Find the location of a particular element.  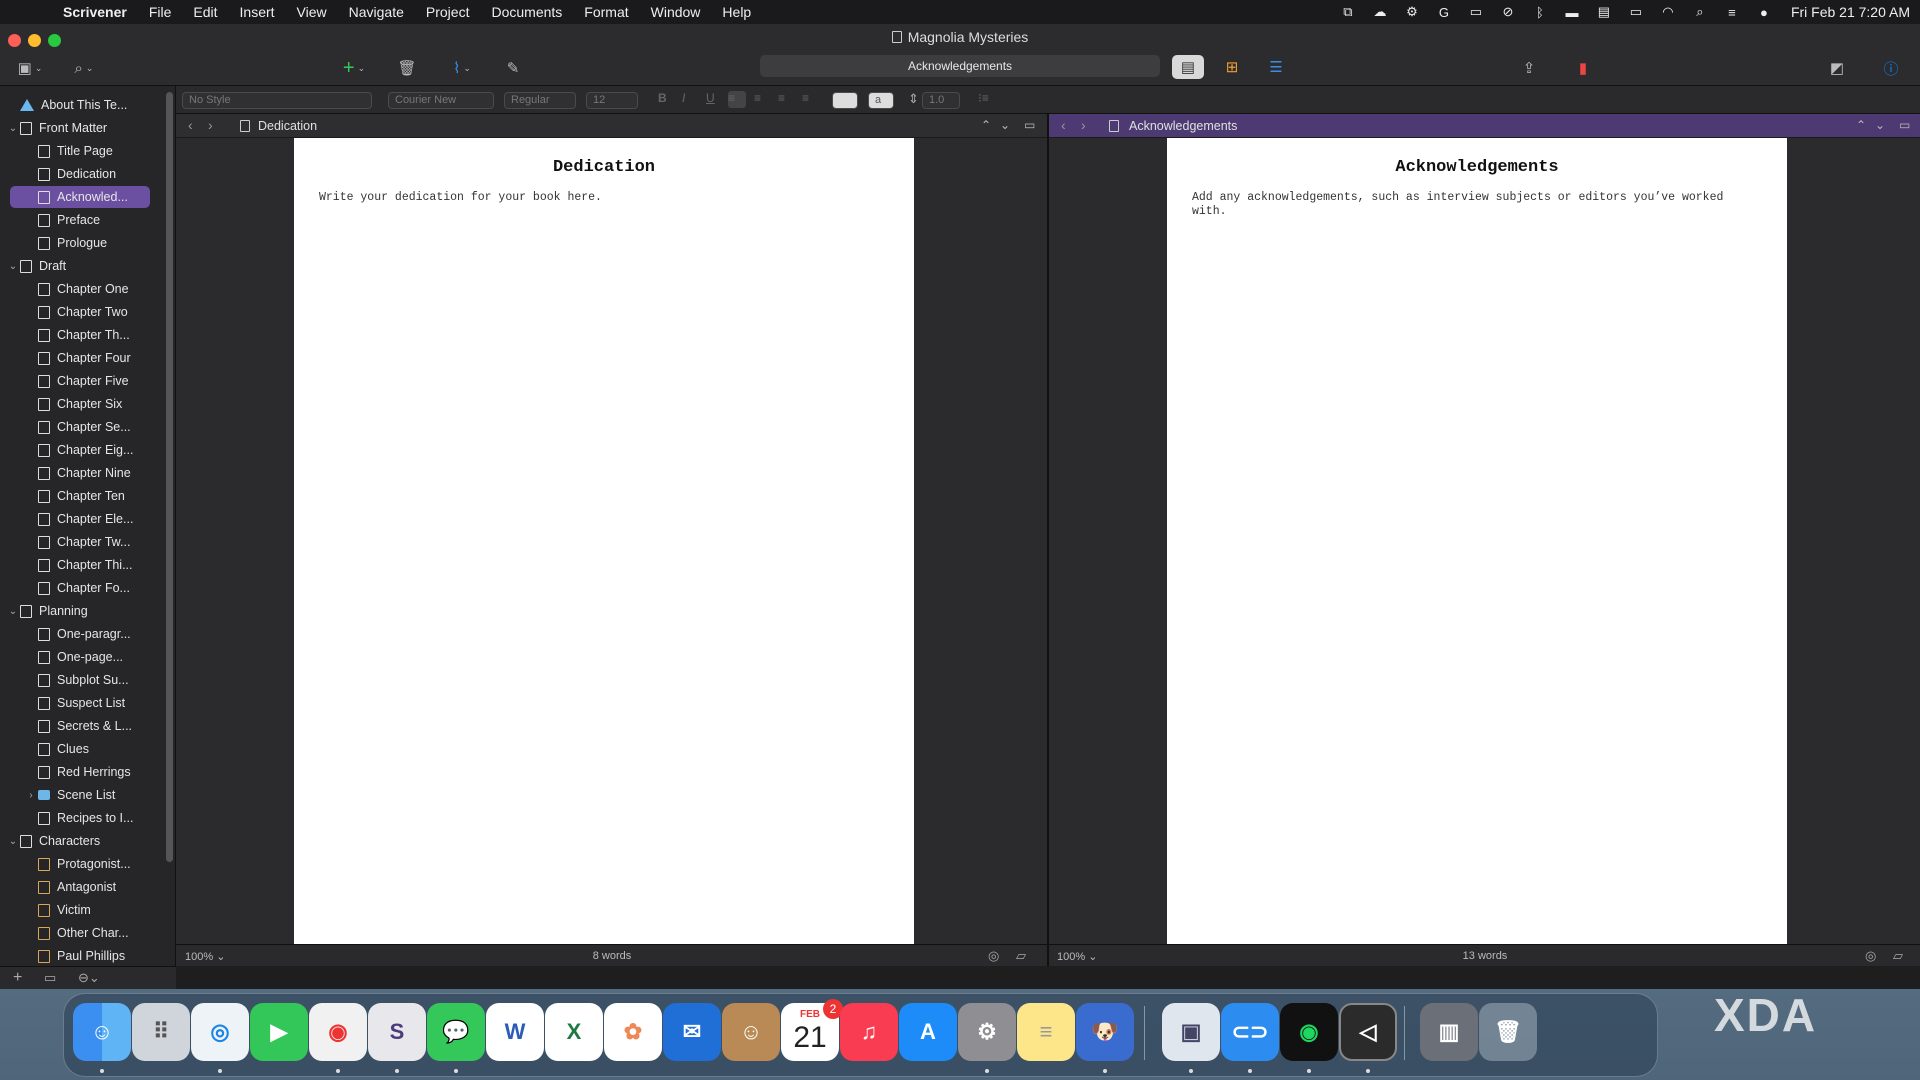

align-center-button: ≡ is located at coordinates (757, 98).